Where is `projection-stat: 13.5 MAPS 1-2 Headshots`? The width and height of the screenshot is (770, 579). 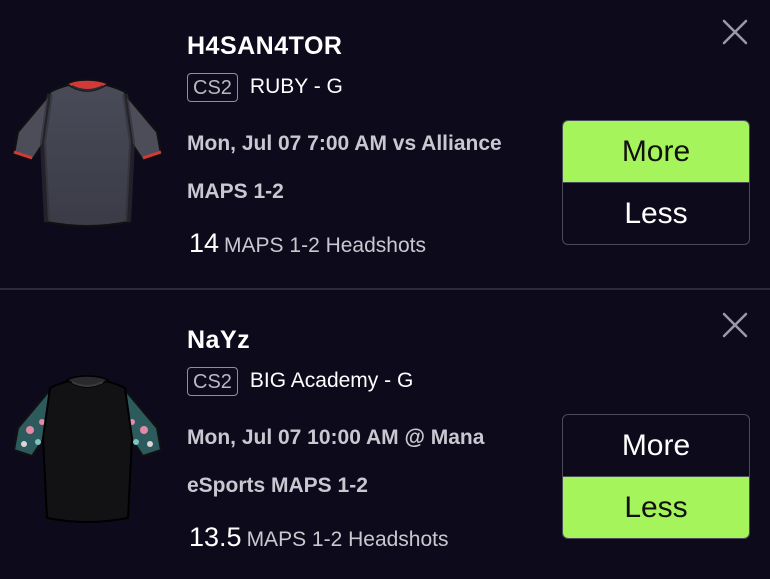 projection-stat: 13.5 MAPS 1-2 Headshots is located at coordinates (319, 537).